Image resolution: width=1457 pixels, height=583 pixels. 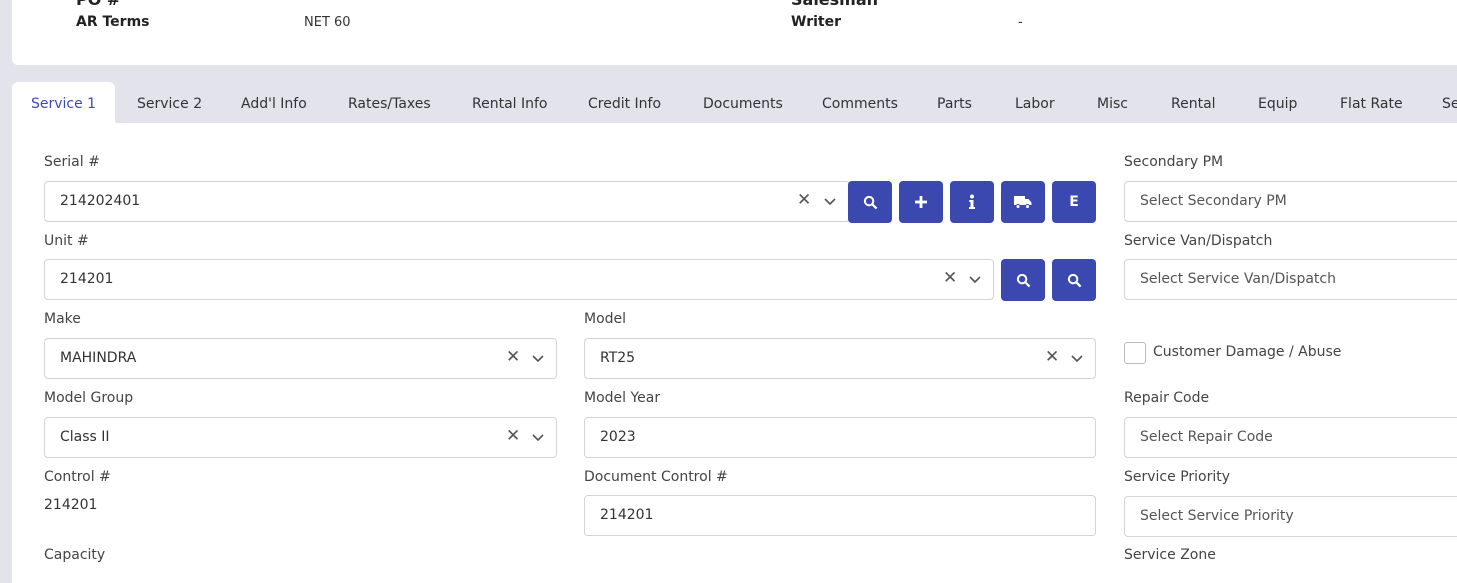 I want to click on plus-icon, so click(x=921, y=202).